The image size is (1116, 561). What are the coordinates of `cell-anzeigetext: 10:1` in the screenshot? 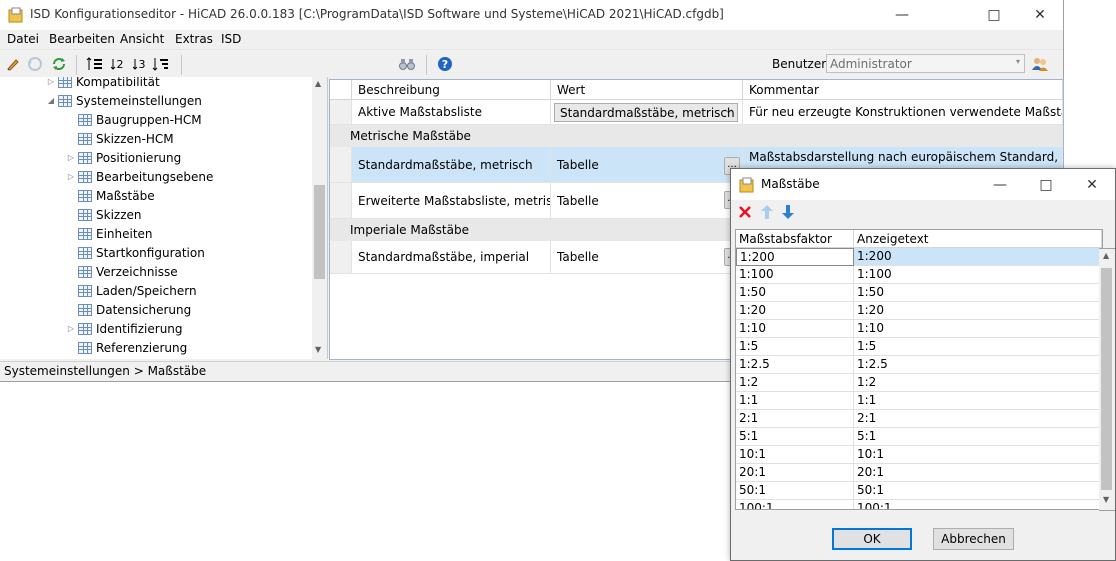 It's located at (978, 455).